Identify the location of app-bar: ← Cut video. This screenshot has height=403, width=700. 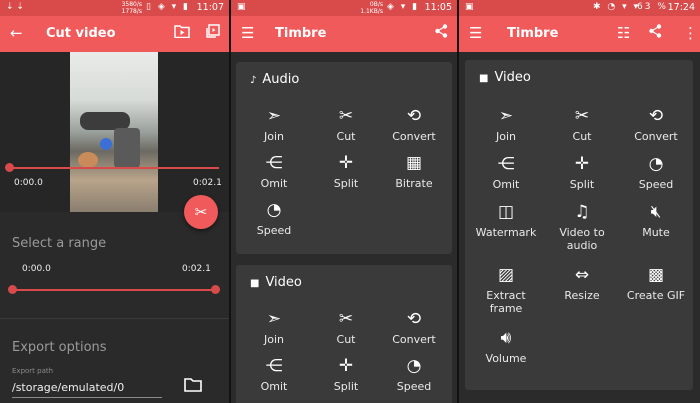
(114, 34).